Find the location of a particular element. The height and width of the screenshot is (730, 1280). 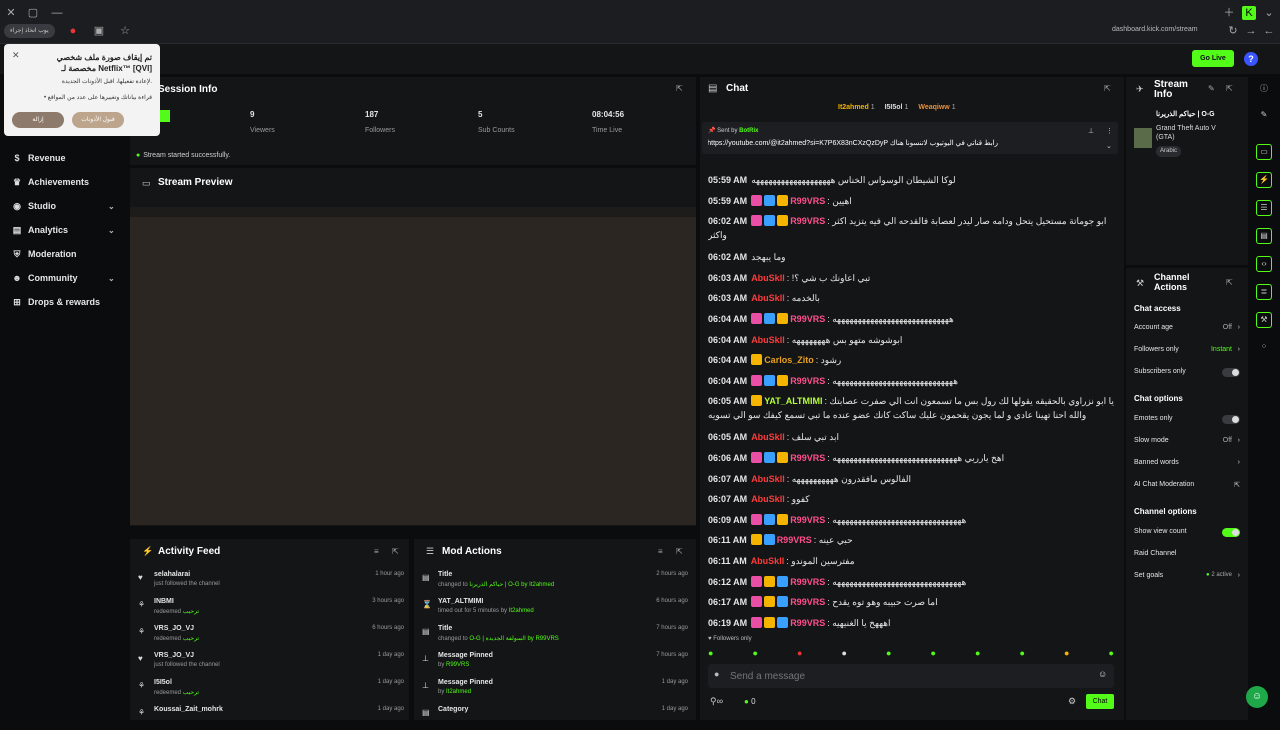

slow-mode-row: Slow mode Off › is located at coordinates (1187, 443).